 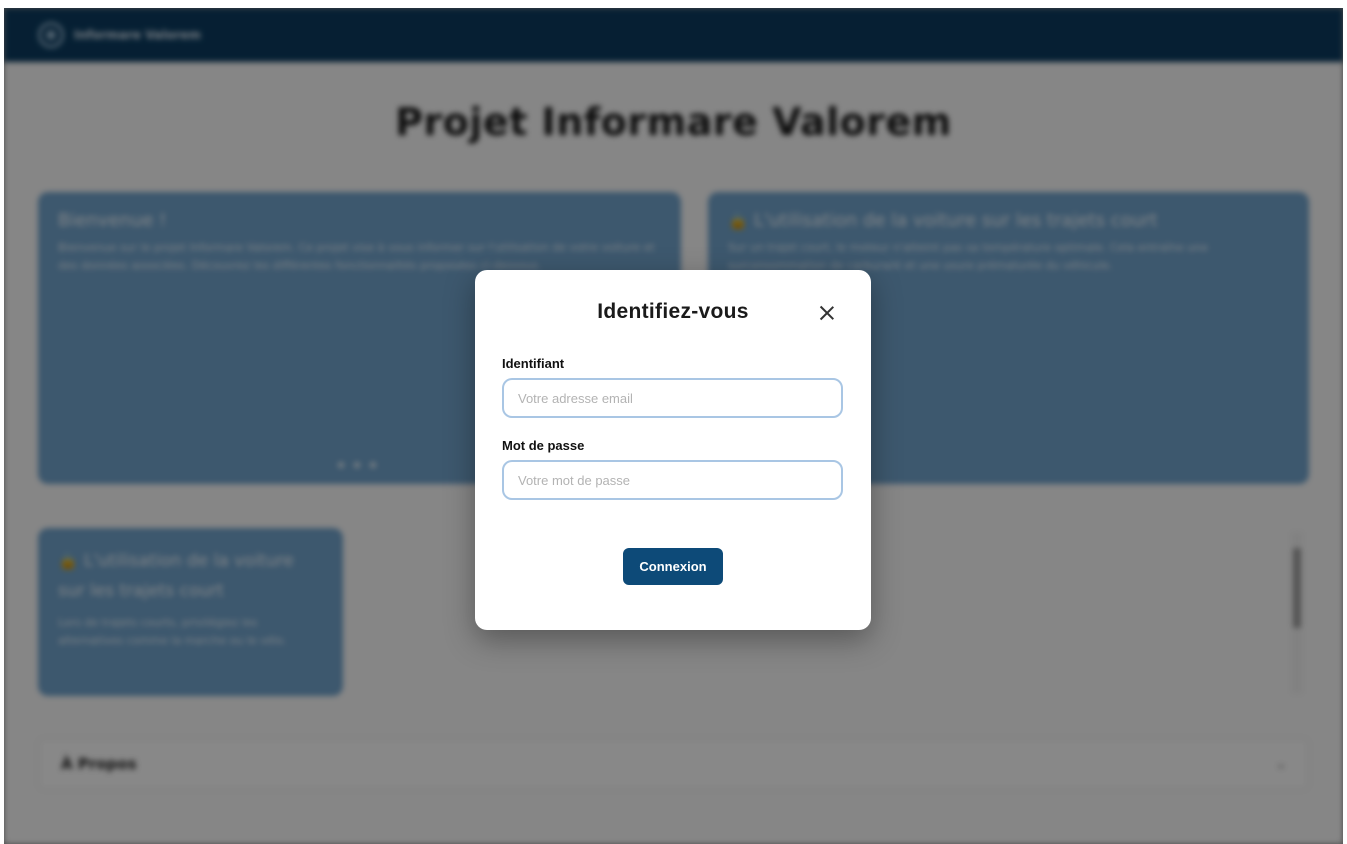 I want to click on email-input, so click(x=672, y=398).